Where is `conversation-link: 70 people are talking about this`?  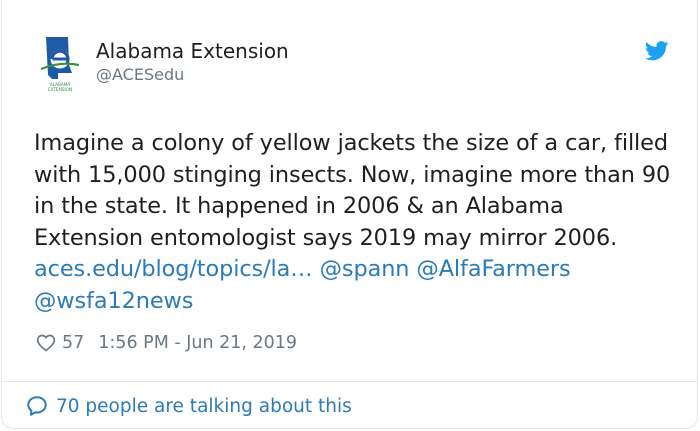 conversation-link: 70 people are talking about this is located at coordinates (189, 406).